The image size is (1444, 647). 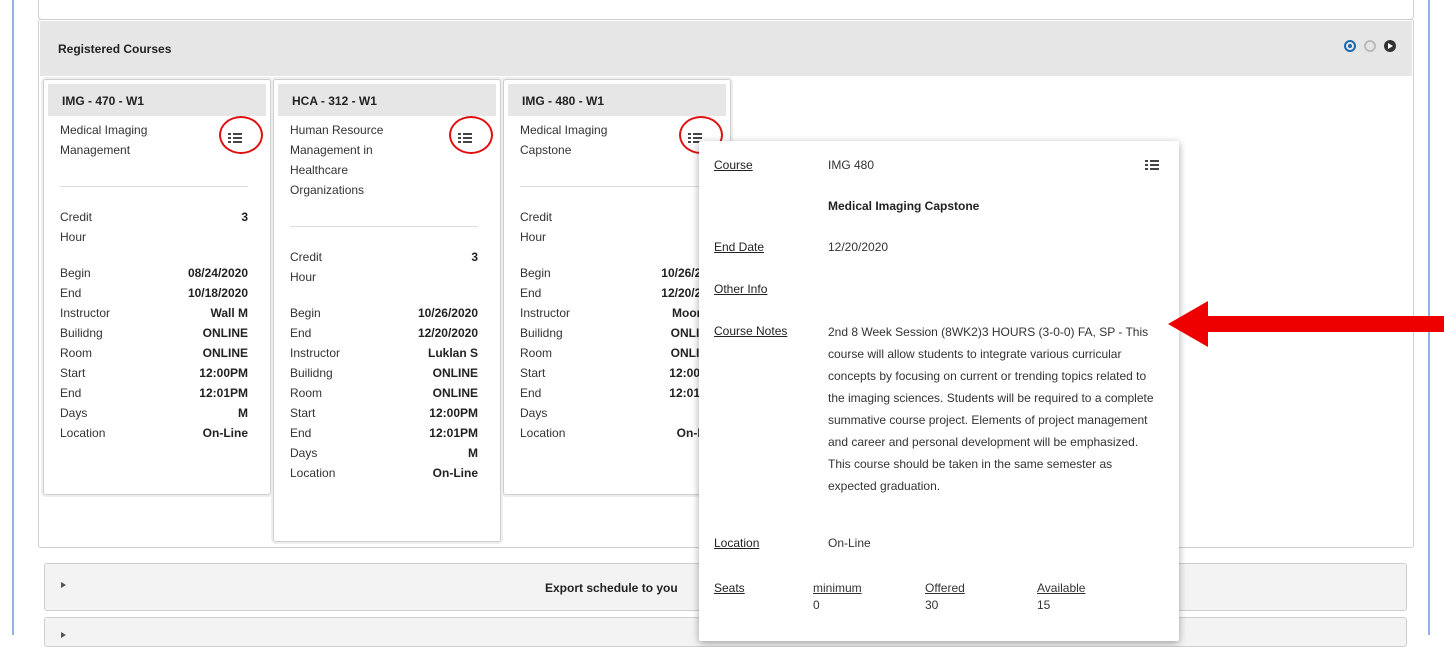 I want to click on panel-header: Registered Courses, so click(x=726, y=48).